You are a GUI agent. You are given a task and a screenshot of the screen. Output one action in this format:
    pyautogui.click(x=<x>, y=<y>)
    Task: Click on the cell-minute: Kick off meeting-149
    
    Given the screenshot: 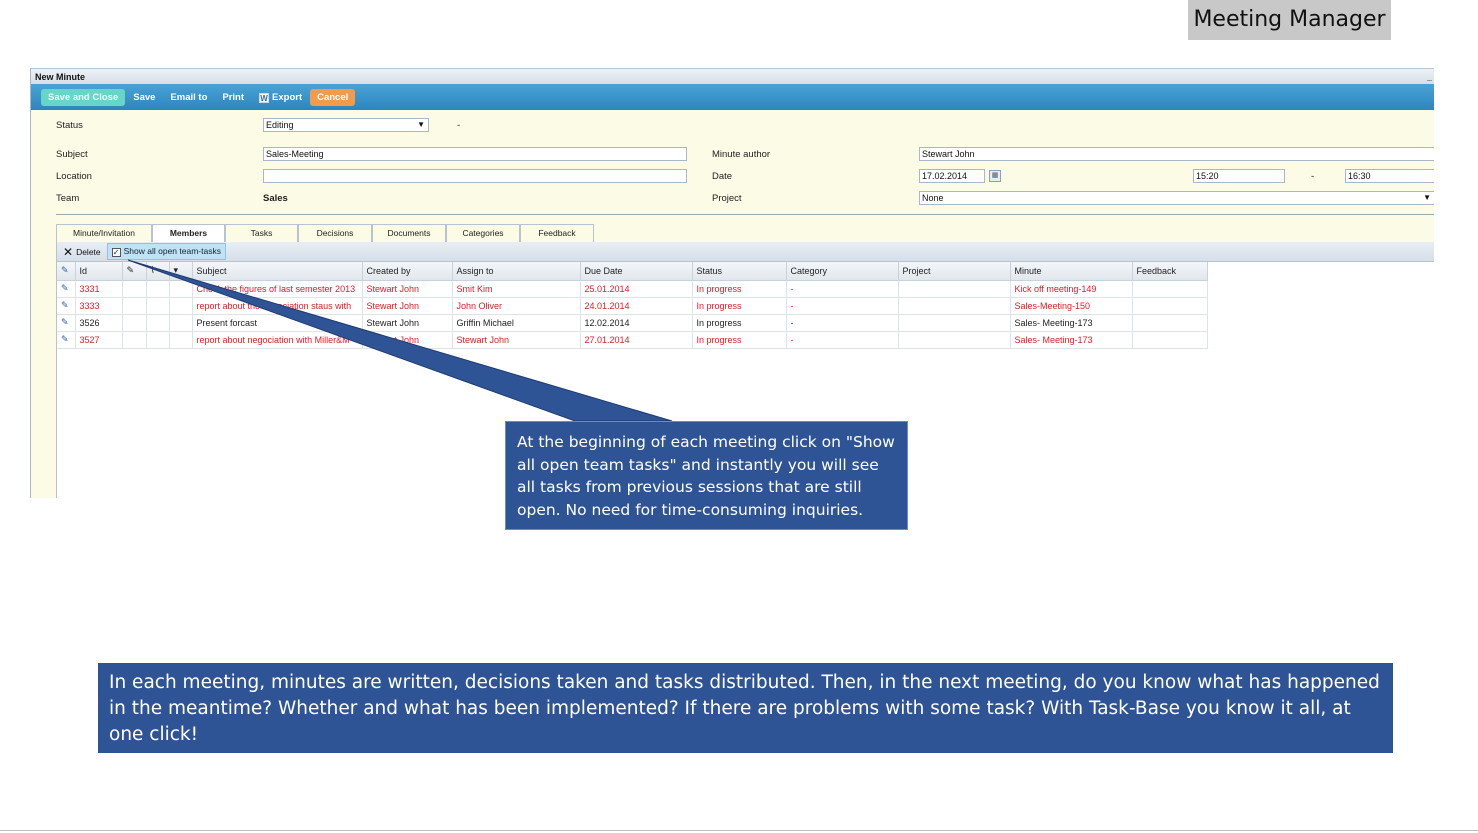 What is the action you would take?
    pyautogui.click(x=1071, y=289)
    